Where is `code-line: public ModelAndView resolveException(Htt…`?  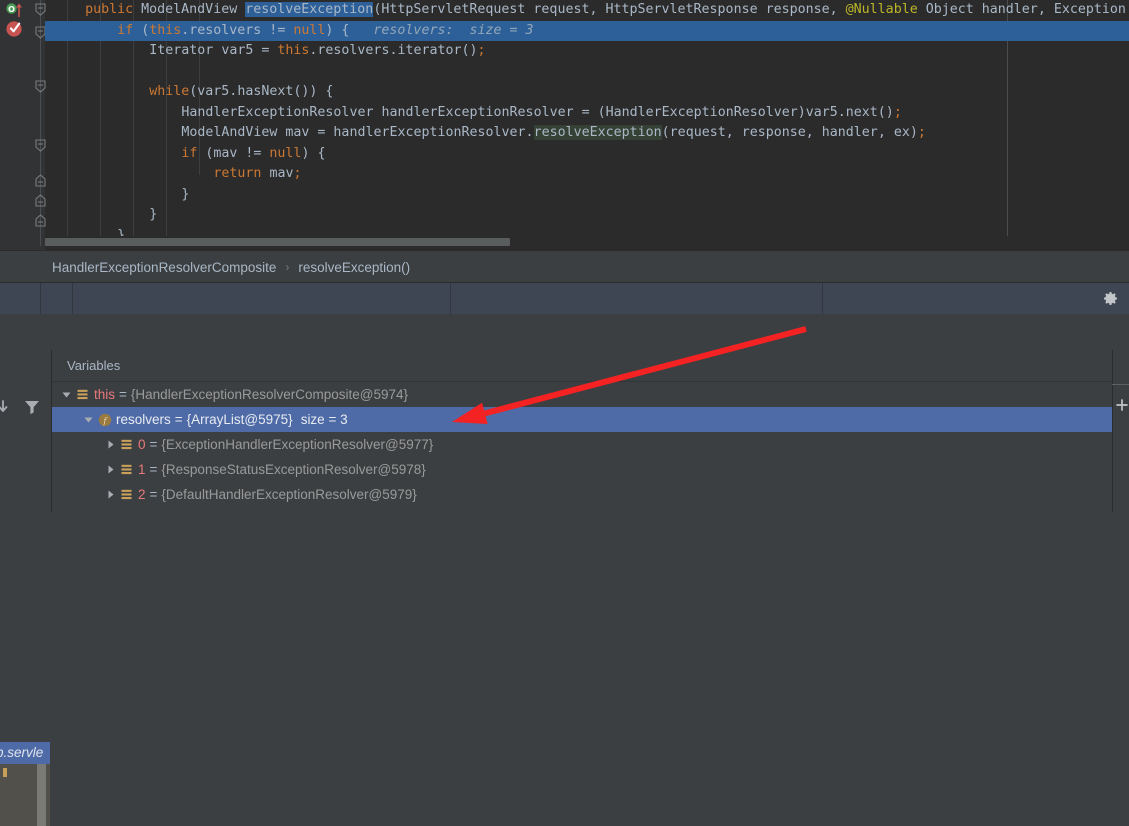 code-line: public ModelAndView resolveException(Htt… is located at coordinates (605, 10).